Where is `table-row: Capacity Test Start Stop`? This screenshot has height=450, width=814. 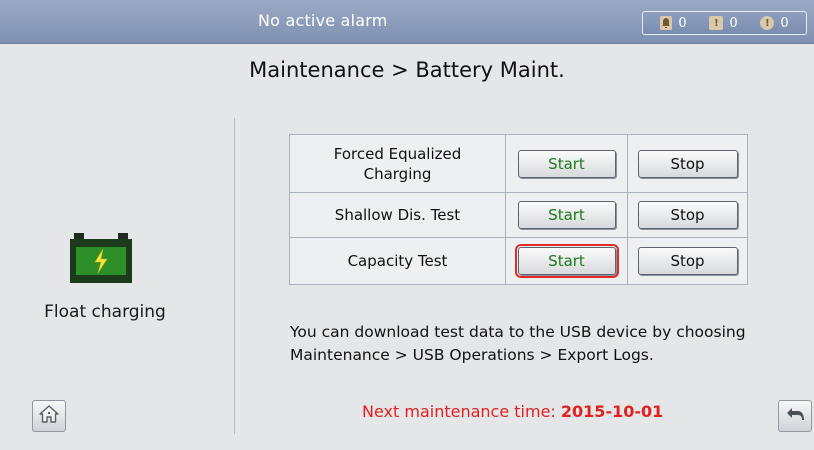 table-row: Capacity Test Start Stop is located at coordinates (518, 261).